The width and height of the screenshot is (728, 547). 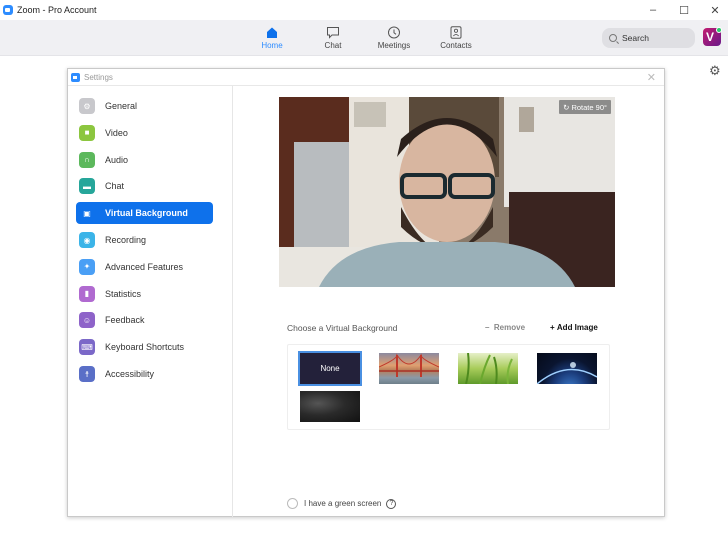 I want to click on green-screen-option: I have a green screen ?, so click(x=342, y=503).